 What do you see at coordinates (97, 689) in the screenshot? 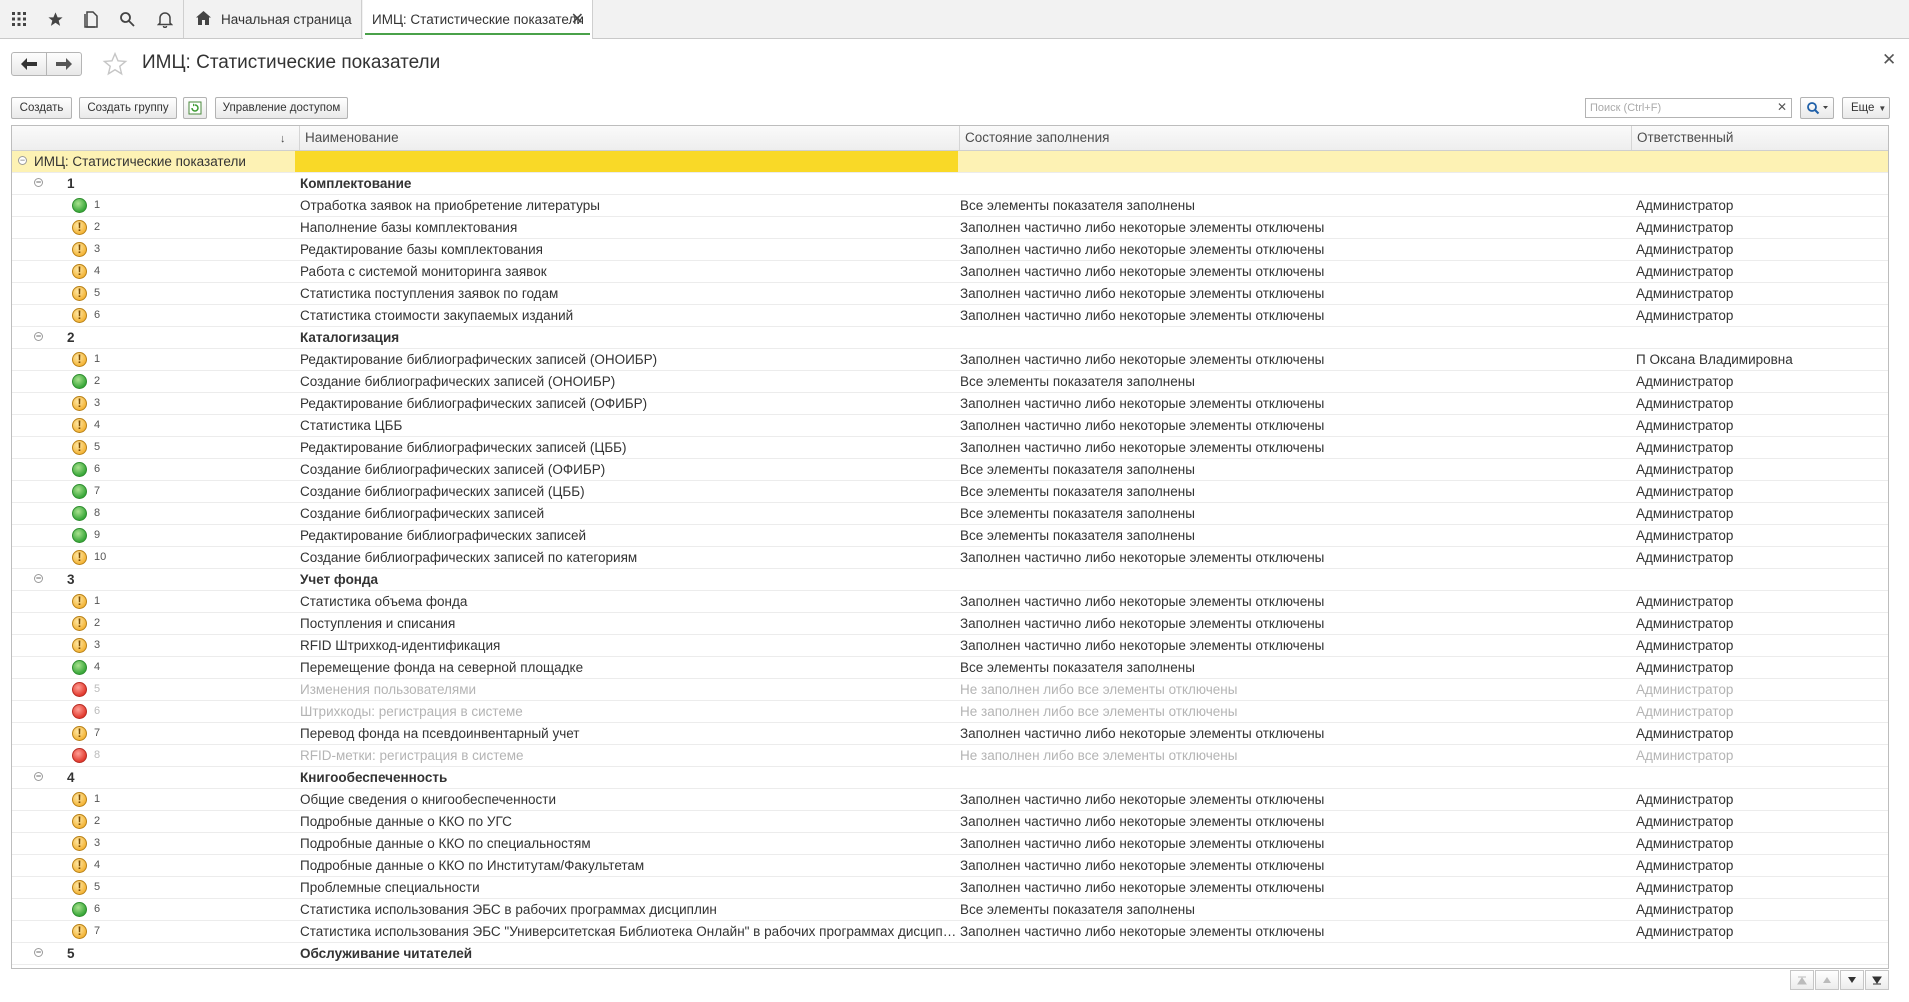
I see `item-number: 5` at bounding box center [97, 689].